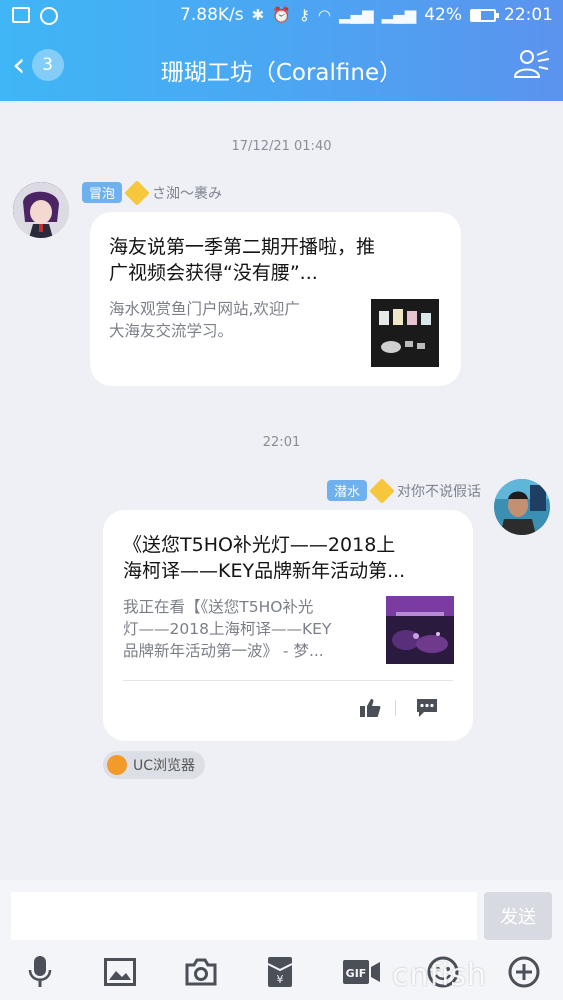 Image resolution: width=563 pixels, height=1000 pixels. Describe the element at coordinates (40, 972) in the screenshot. I see `microphone-icon` at that location.